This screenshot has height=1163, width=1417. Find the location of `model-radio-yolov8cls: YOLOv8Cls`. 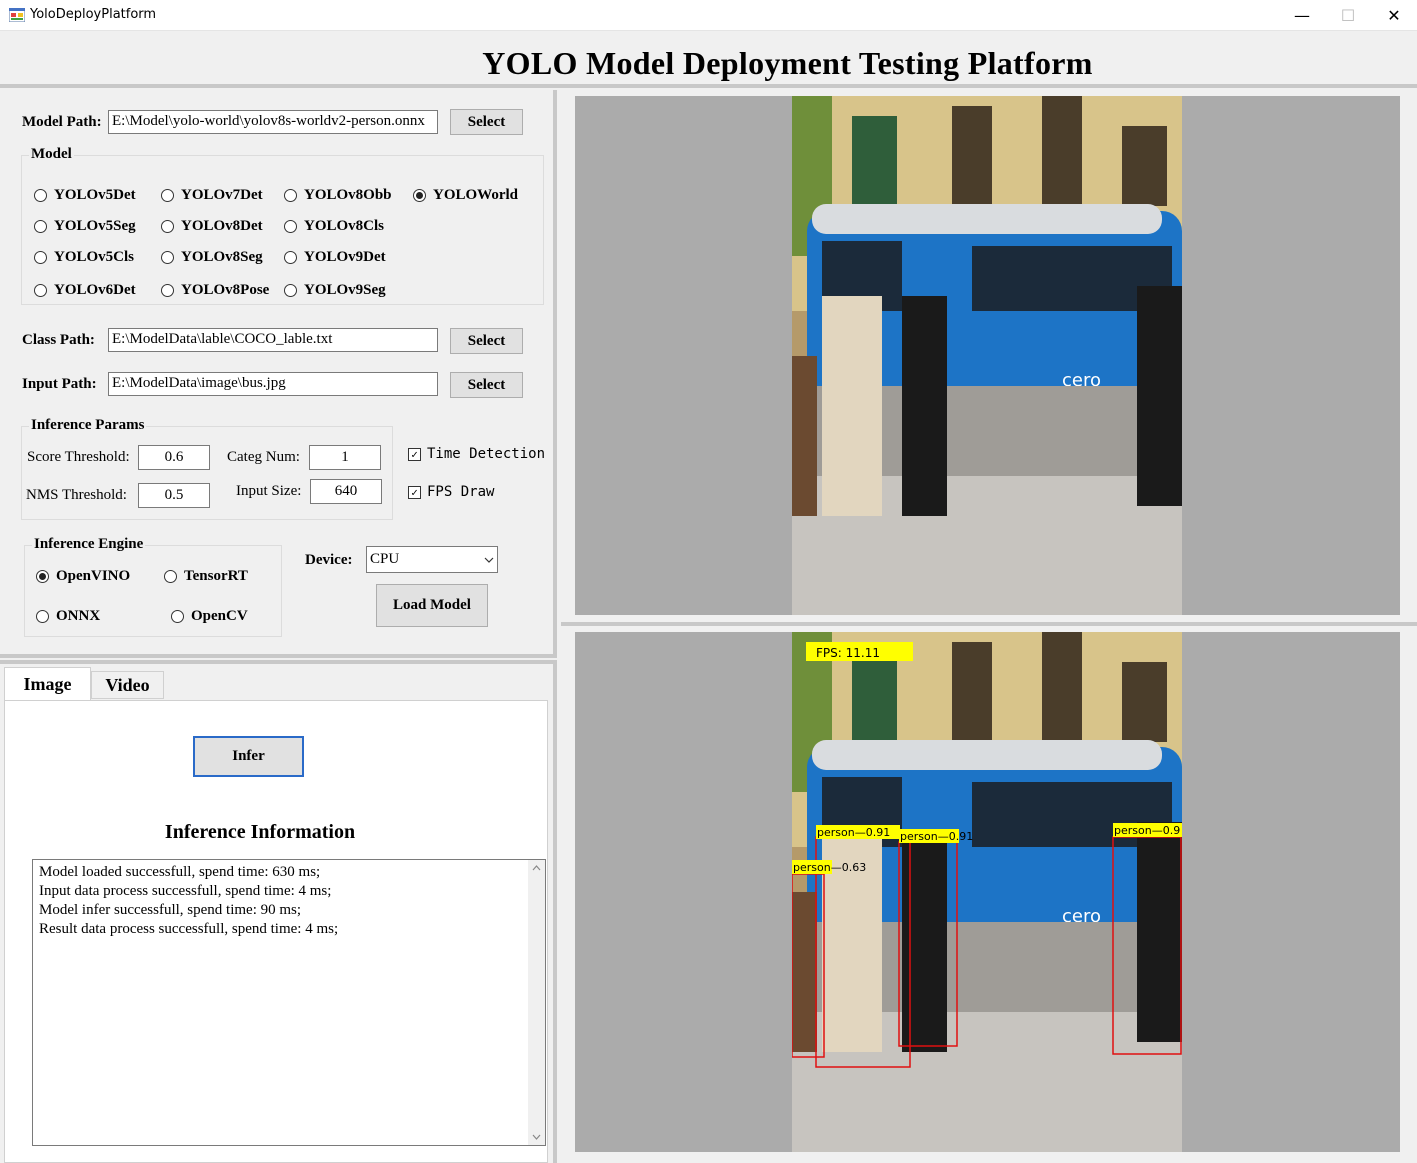

model-radio-yolov8cls: YOLOv8Cls is located at coordinates (334, 226).